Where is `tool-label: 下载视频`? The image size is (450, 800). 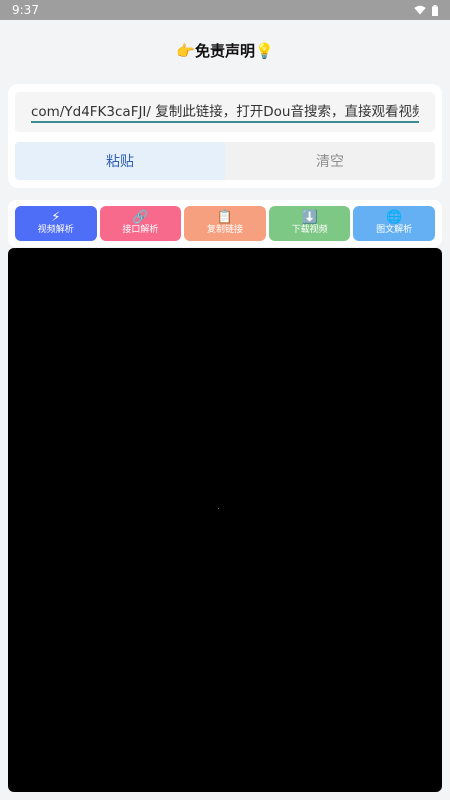 tool-label: 下载视频 is located at coordinates (309, 230).